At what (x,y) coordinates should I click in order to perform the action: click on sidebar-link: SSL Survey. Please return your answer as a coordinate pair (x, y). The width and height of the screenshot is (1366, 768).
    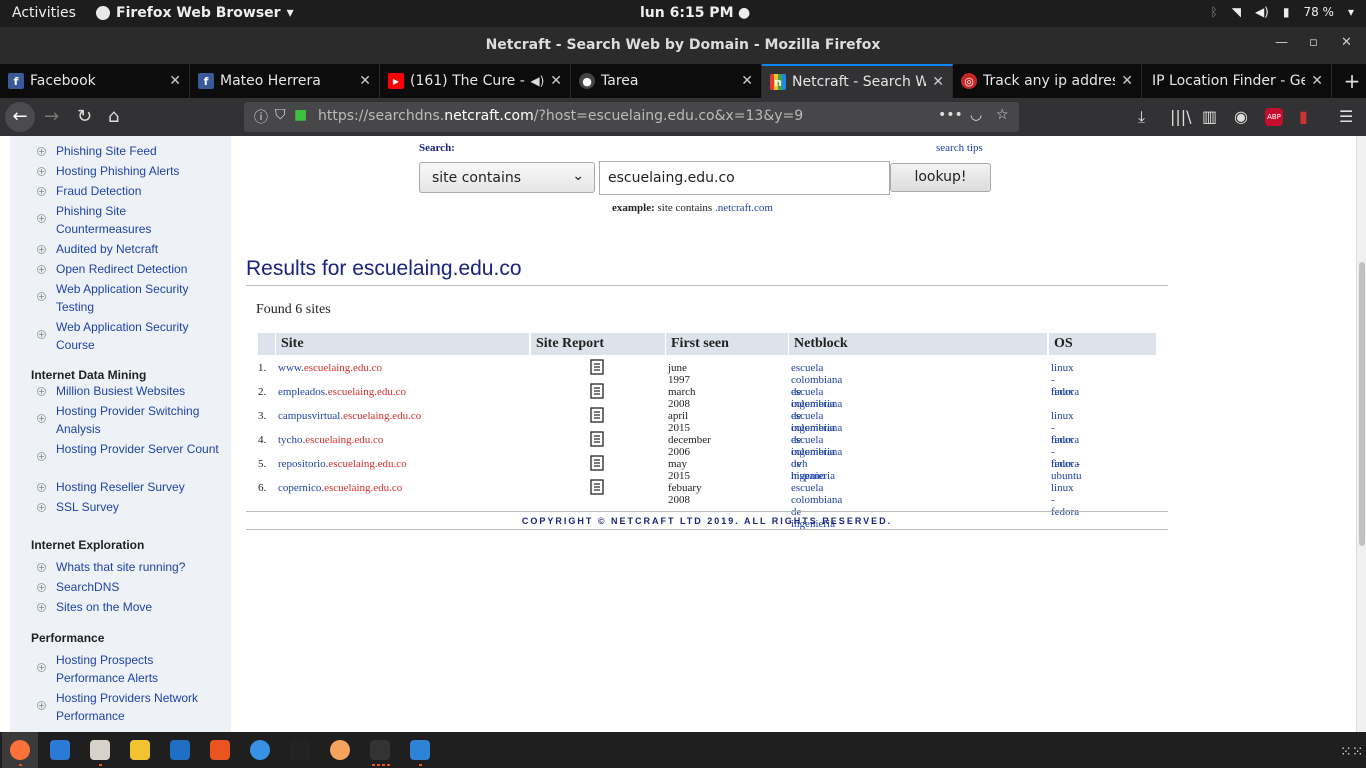
    Looking at the image, I should click on (138, 507).